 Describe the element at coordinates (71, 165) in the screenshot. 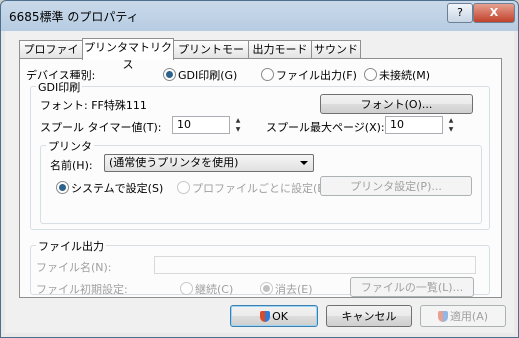

I see `printer-name-label: 名前(H):` at that location.